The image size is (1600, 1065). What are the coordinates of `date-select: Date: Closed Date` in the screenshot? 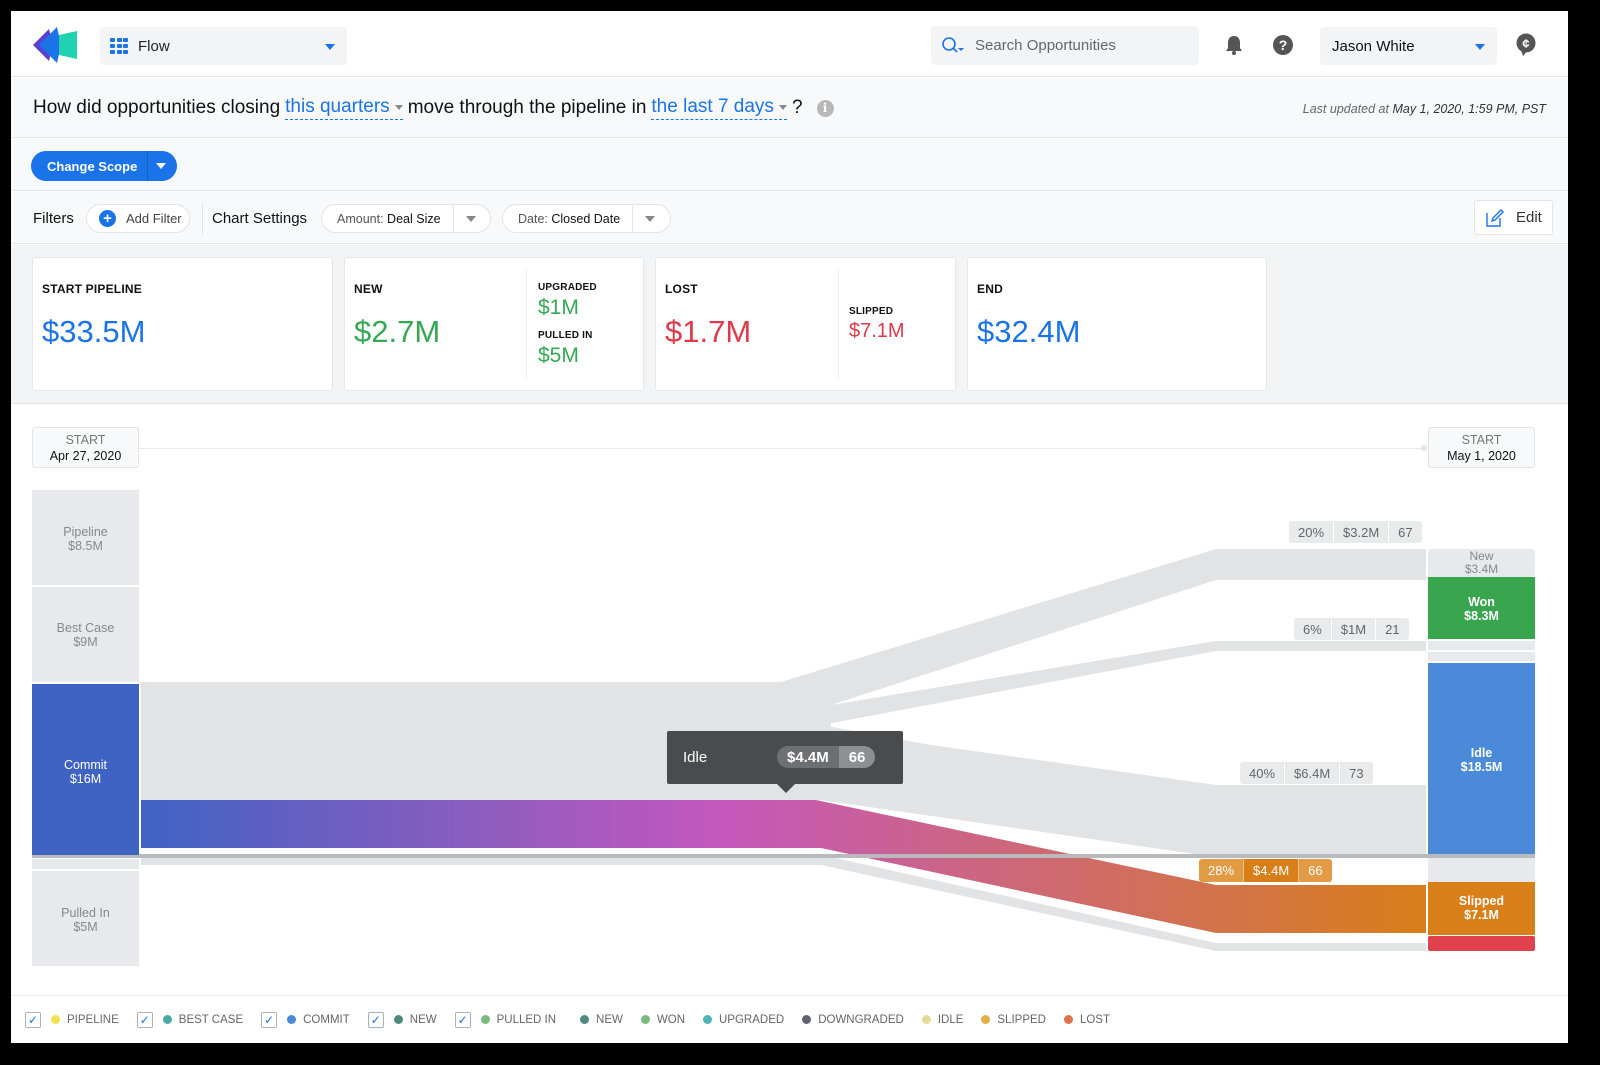 It's located at (586, 218).